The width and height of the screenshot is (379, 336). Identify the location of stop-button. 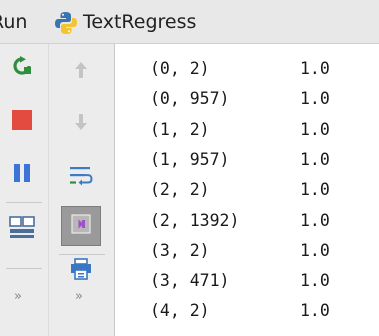
(22, 122).